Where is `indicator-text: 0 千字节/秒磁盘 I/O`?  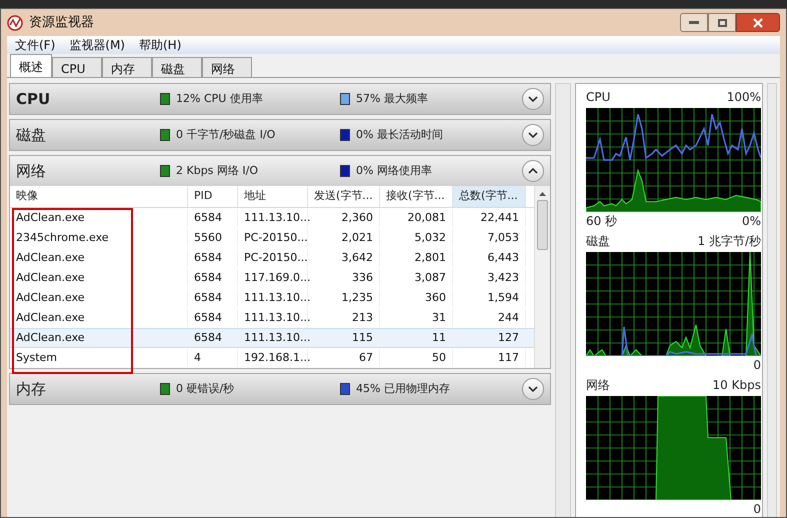
indicator-text: 0 千字节/秒磁盘 I/O is located at coordinates (226, 134).